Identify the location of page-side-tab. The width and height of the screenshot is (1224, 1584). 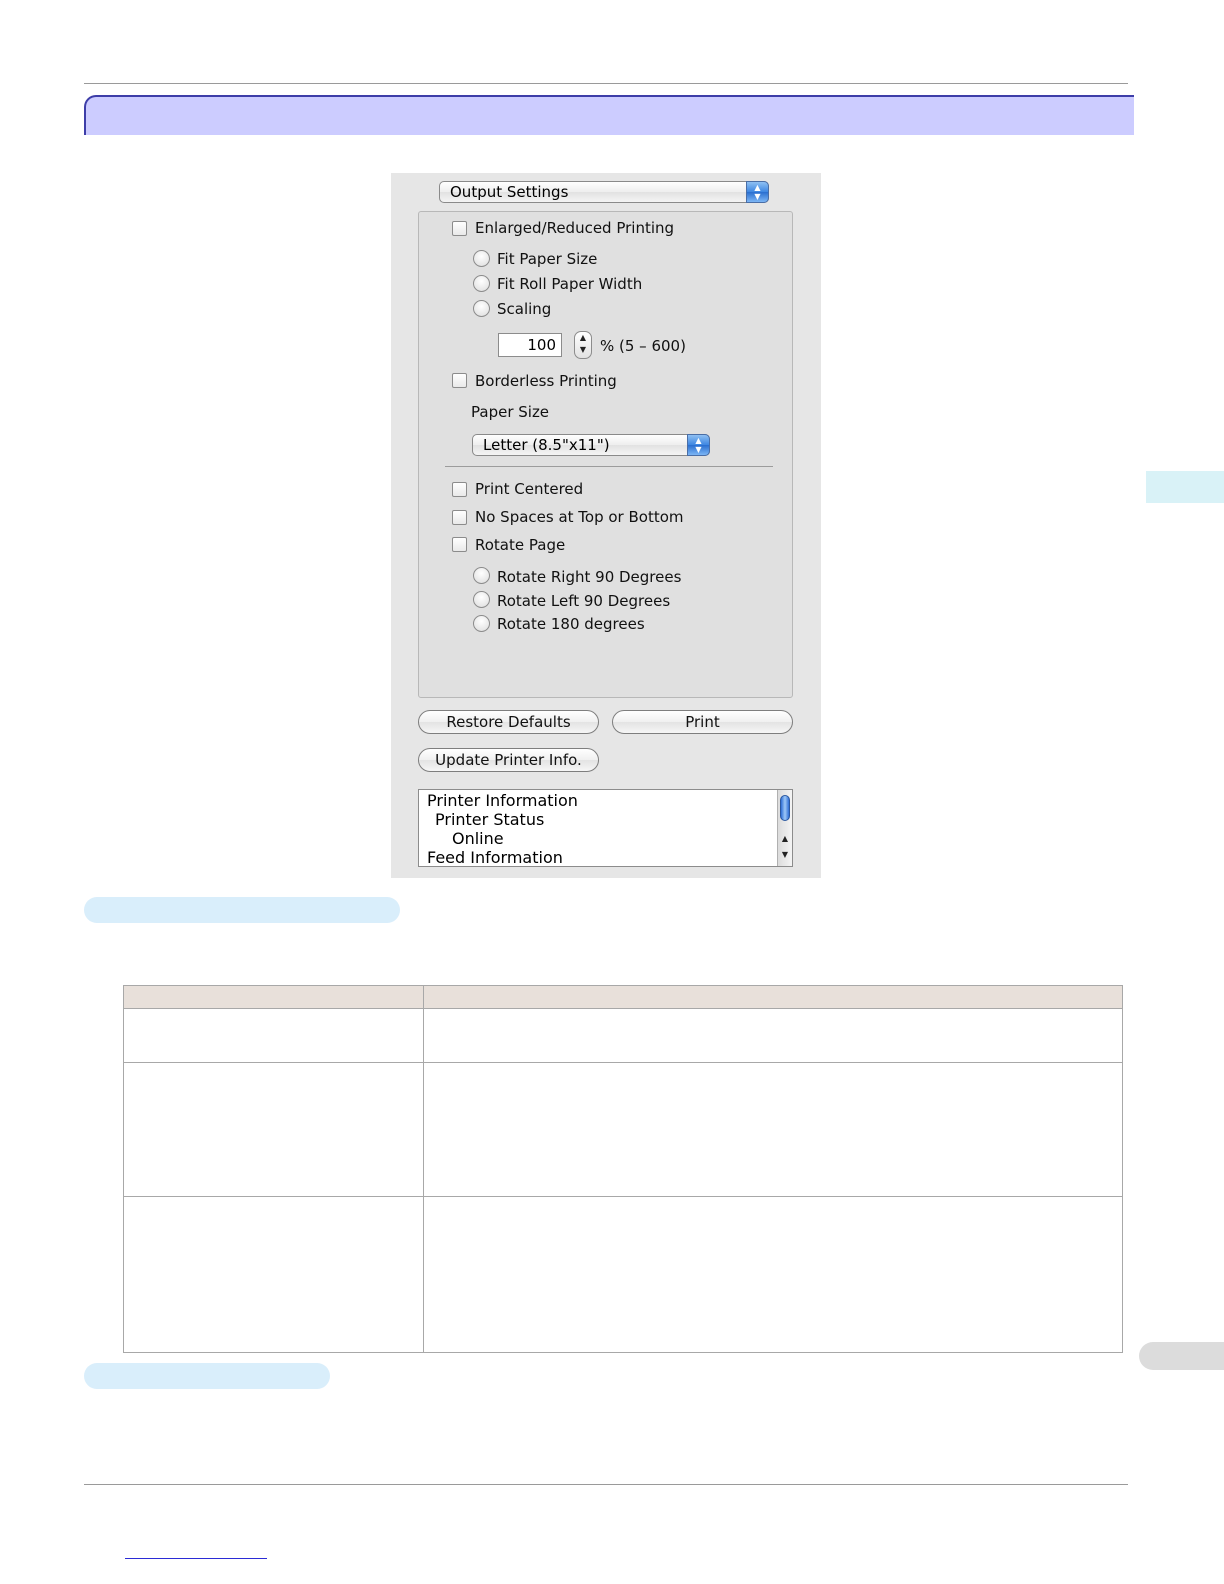
(1181, 1356).